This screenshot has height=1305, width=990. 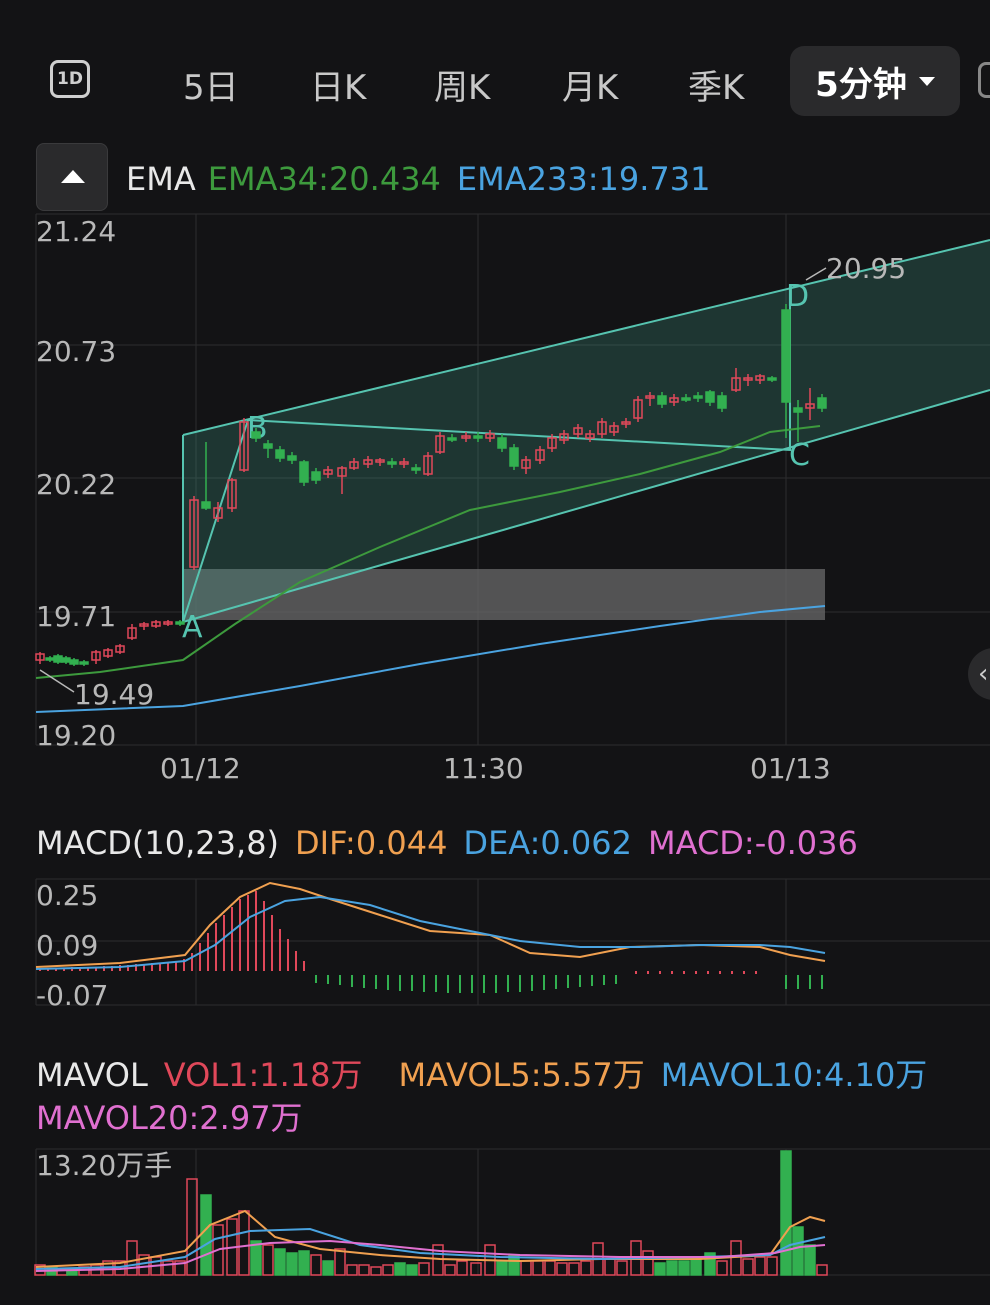 What do you see at coordinates (76, 231) in the screenshot?
I see `y-tick-21-24: 21.24` at bounding box center [76, 231].